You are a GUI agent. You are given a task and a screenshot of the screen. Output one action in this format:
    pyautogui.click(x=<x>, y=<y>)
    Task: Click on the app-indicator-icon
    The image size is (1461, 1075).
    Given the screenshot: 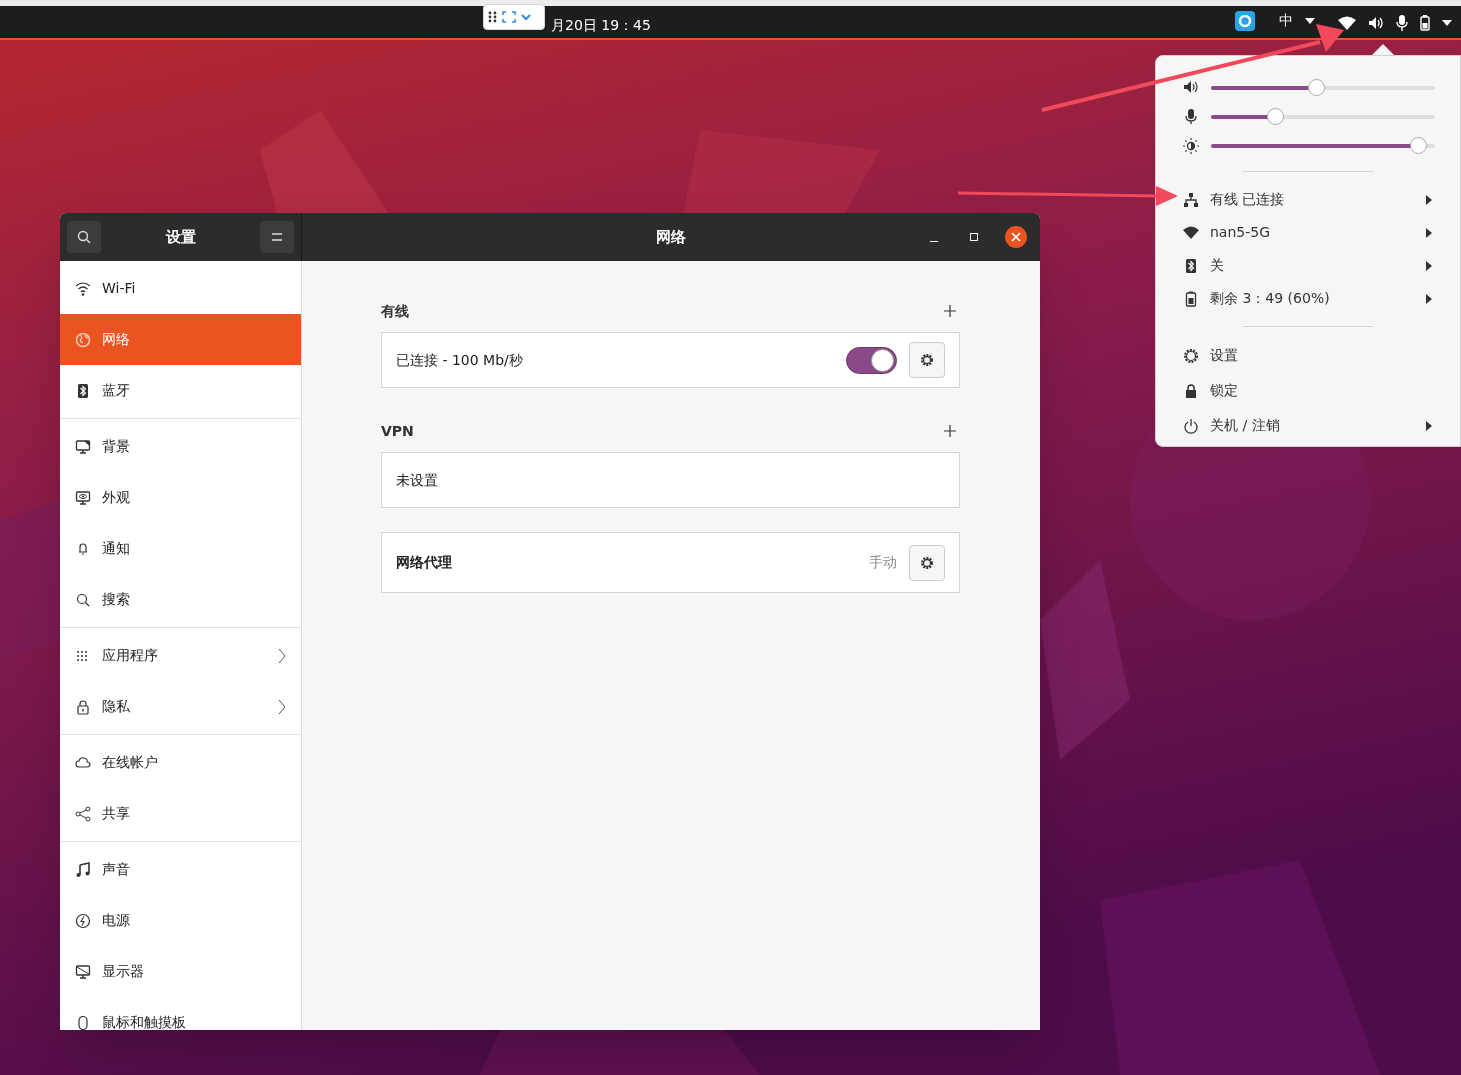 What is the action you would take?
    pyautogui.click(x=1245, y=20)
    